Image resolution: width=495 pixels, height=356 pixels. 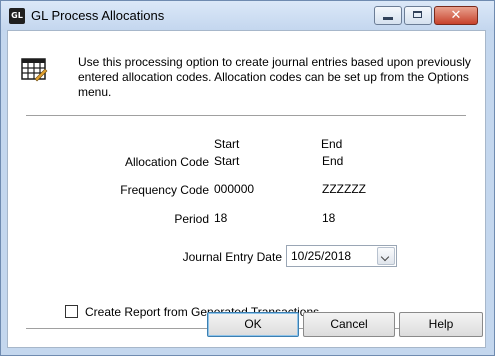 I want to click on cancel-button: Cancel, so click(x=349, y=324).